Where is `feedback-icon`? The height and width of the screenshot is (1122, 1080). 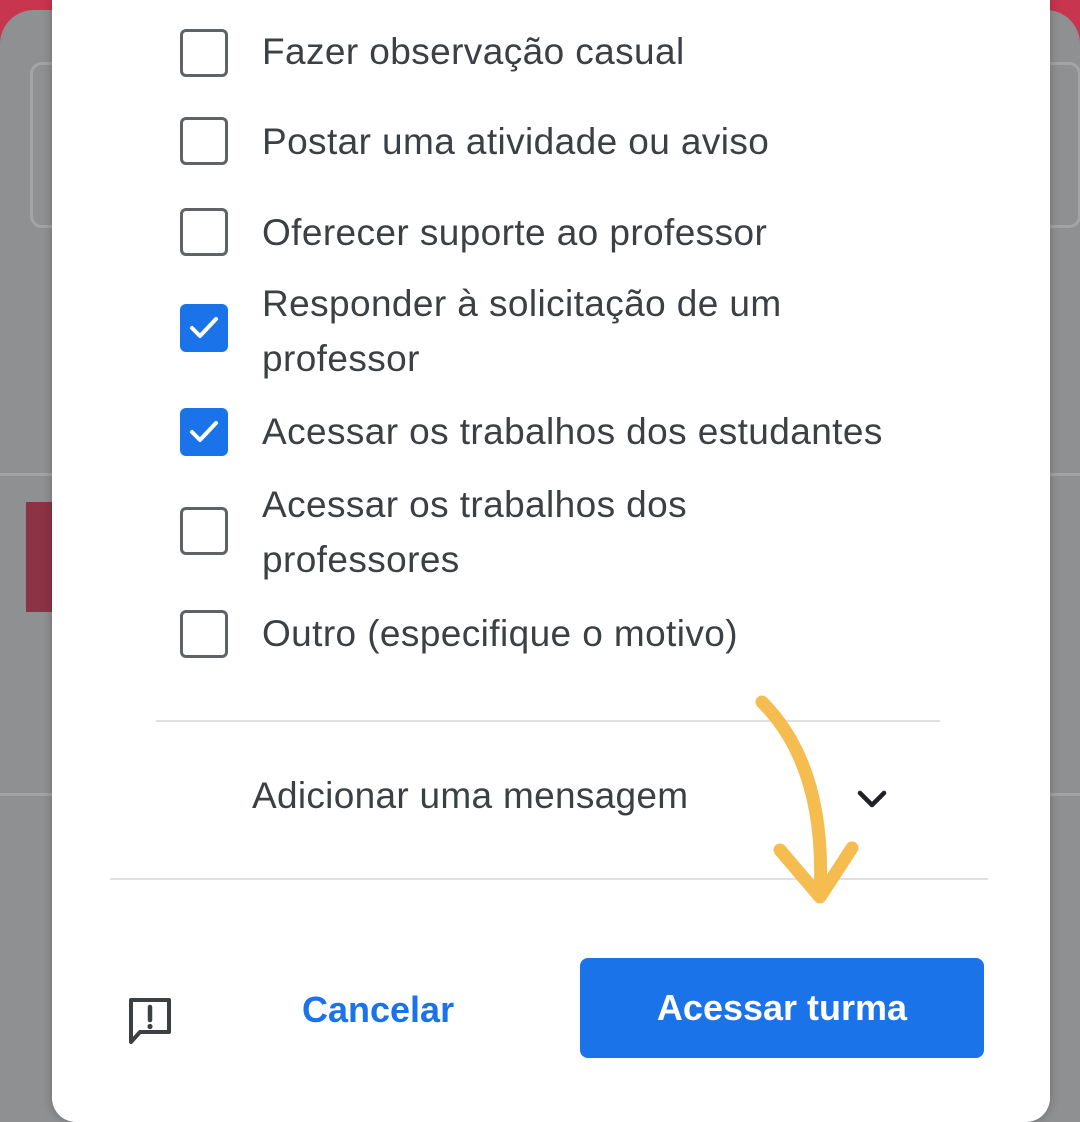
feedback-icon is located at coordinates (150, 1020).